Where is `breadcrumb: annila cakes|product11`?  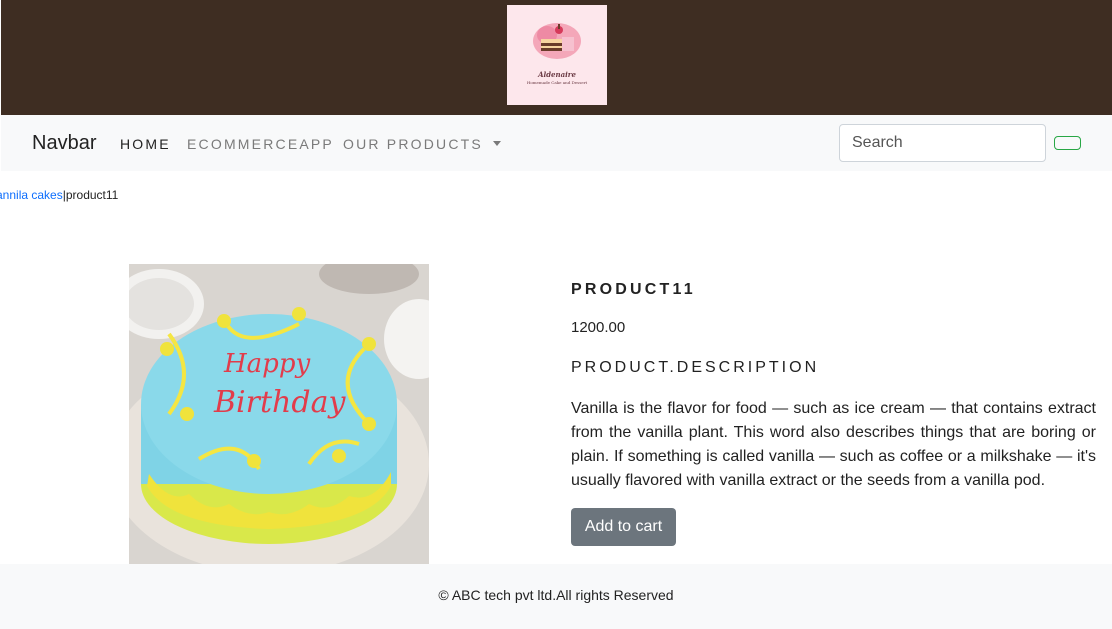 breadcrumb: annila cakes|product11 is located at coordinates (59, 195).